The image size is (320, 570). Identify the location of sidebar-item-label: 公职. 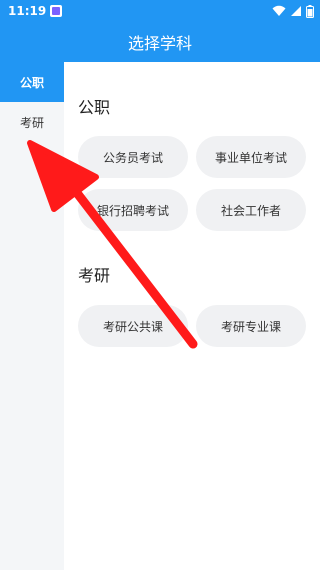
(31, 82).